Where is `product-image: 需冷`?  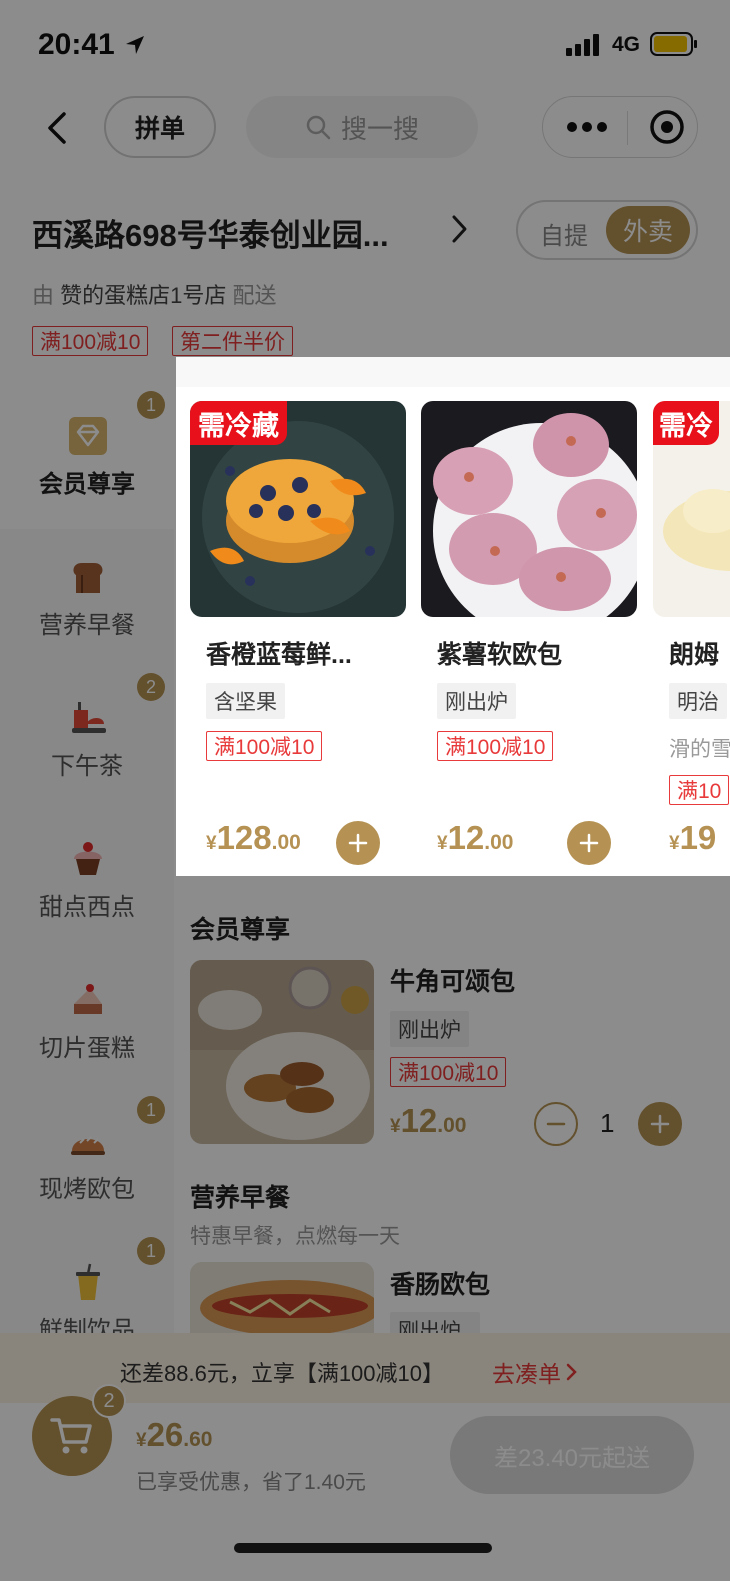
product-image: 需冷 is located at coordinates (691, 509).